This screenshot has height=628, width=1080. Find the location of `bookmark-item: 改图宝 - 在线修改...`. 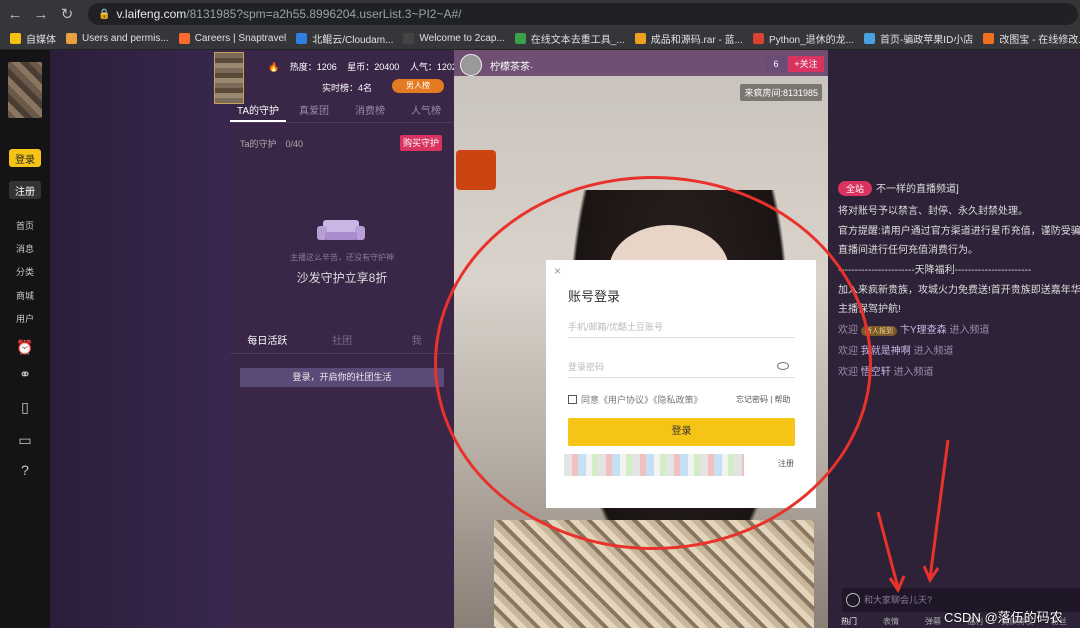

bookmark-item: 改图宝 - 在线修改... is located at coordinates (1031, 38).